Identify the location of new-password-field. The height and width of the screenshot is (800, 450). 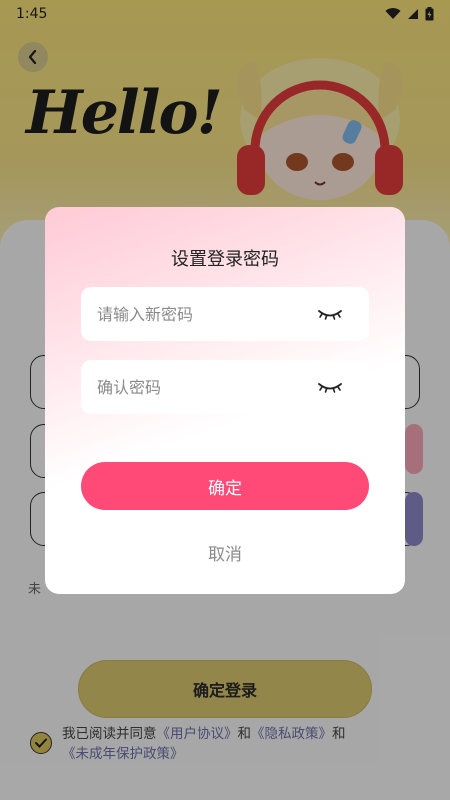
(225, 314).